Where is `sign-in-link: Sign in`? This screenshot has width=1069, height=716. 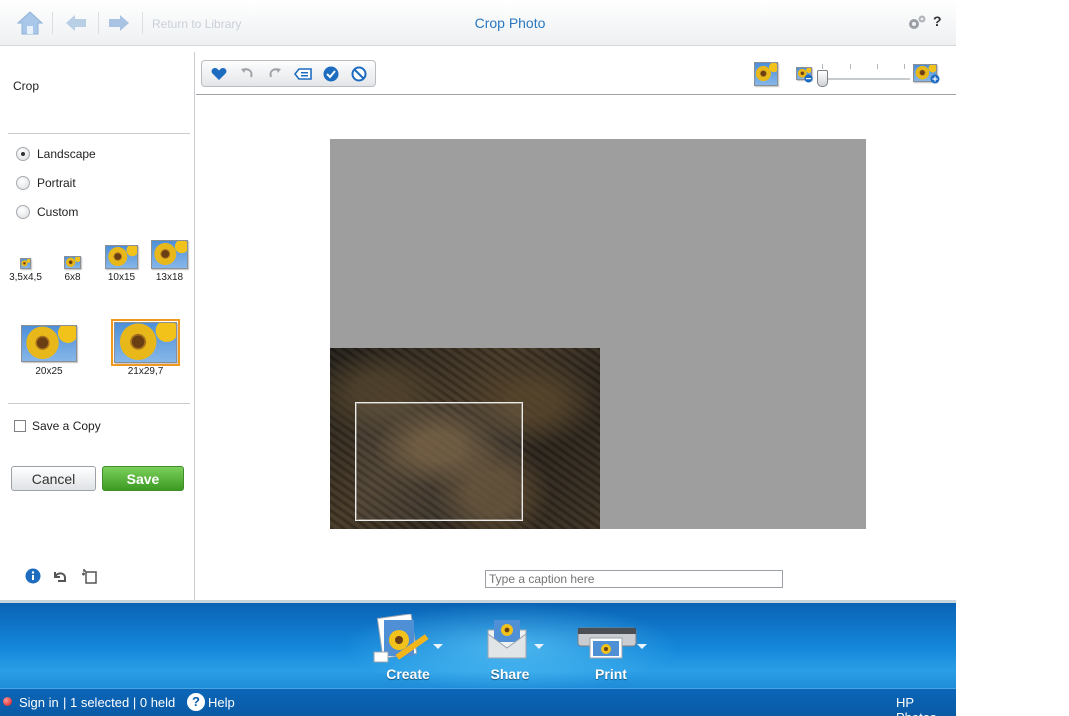 sign-in-link: Sign in is located at coordinates (39, 702).